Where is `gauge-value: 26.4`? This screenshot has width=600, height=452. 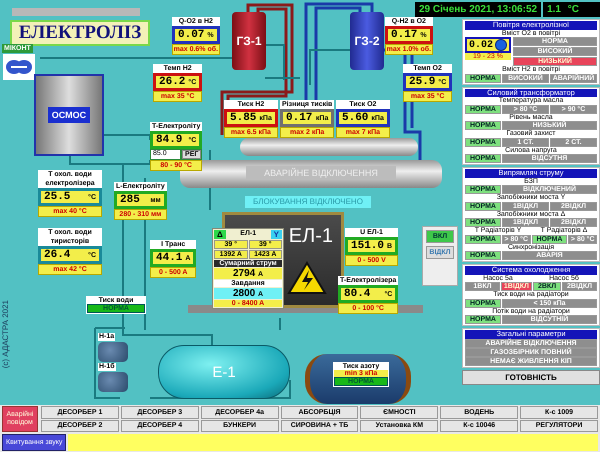 gauge-value: 26.4 is located at coordinates (57, 255).